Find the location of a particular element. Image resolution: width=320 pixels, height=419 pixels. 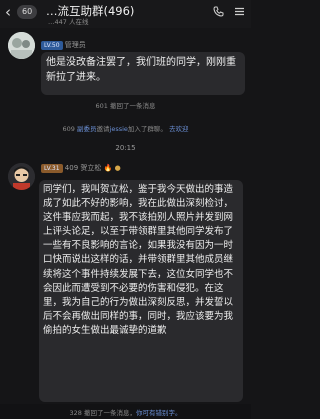

sender-row: LV.50 管理员 is located at coordinates (63, 46).